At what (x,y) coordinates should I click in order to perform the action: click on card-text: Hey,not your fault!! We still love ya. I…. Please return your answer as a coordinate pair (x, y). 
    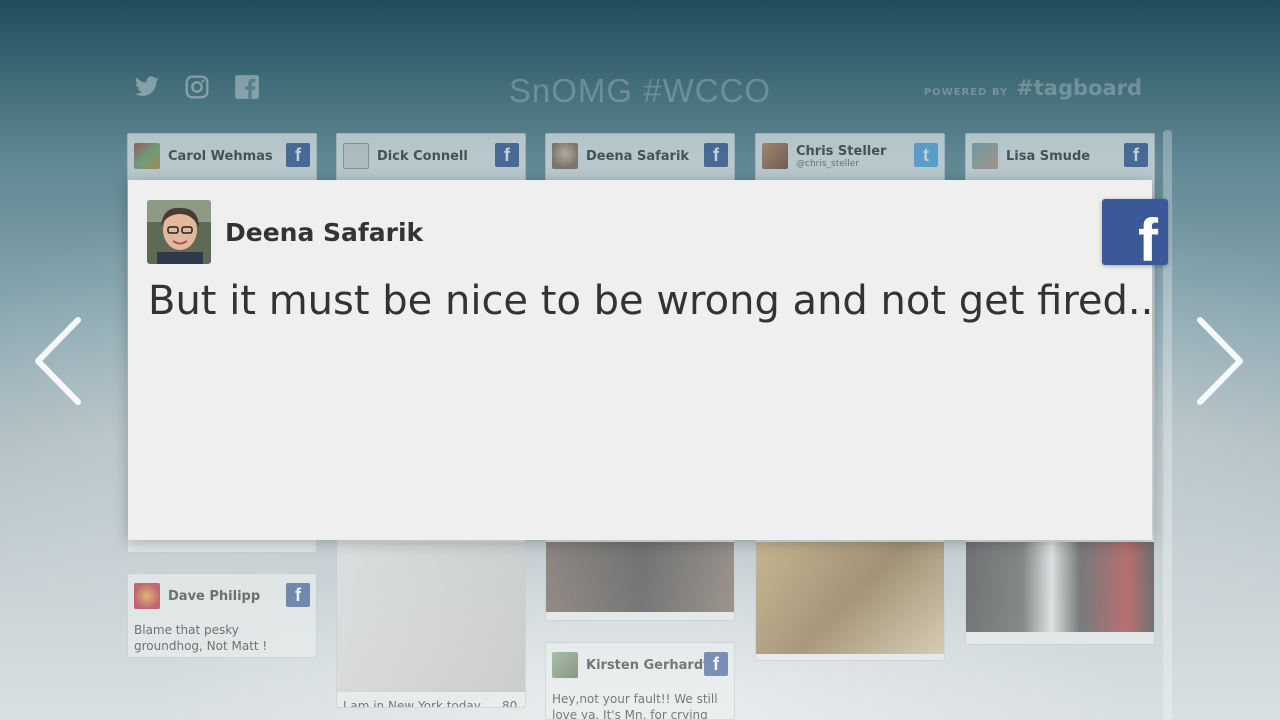
    Looking at the image, I should click on (635, 706).